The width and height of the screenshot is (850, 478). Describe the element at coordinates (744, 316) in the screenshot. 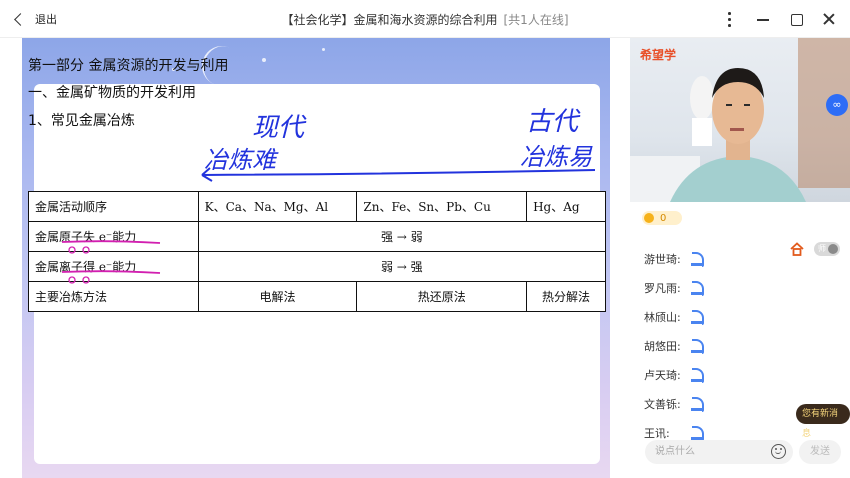

I see `list-item: 林颀山:` at that location.